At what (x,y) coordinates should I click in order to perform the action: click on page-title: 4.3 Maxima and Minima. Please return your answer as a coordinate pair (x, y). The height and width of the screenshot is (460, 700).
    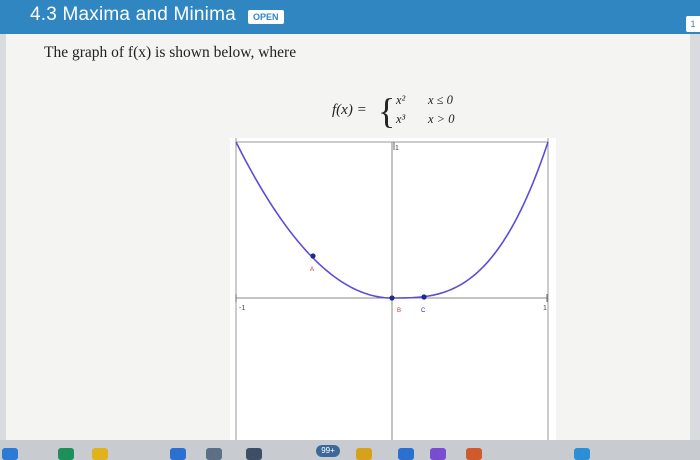
    Looking at the image, I should click on (133, 14).